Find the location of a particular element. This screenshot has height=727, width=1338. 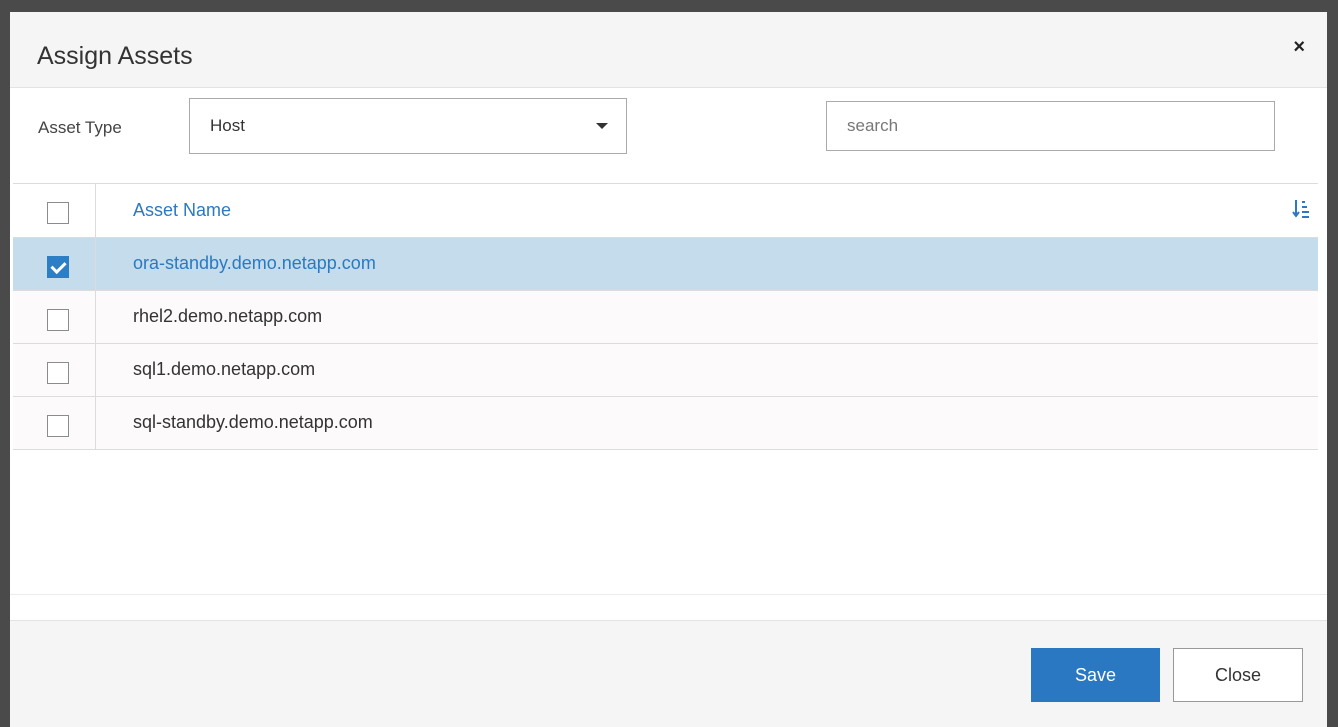

asset-name-cell: sql-standby.demo.netapp.com is located at coordinates (253, 422).